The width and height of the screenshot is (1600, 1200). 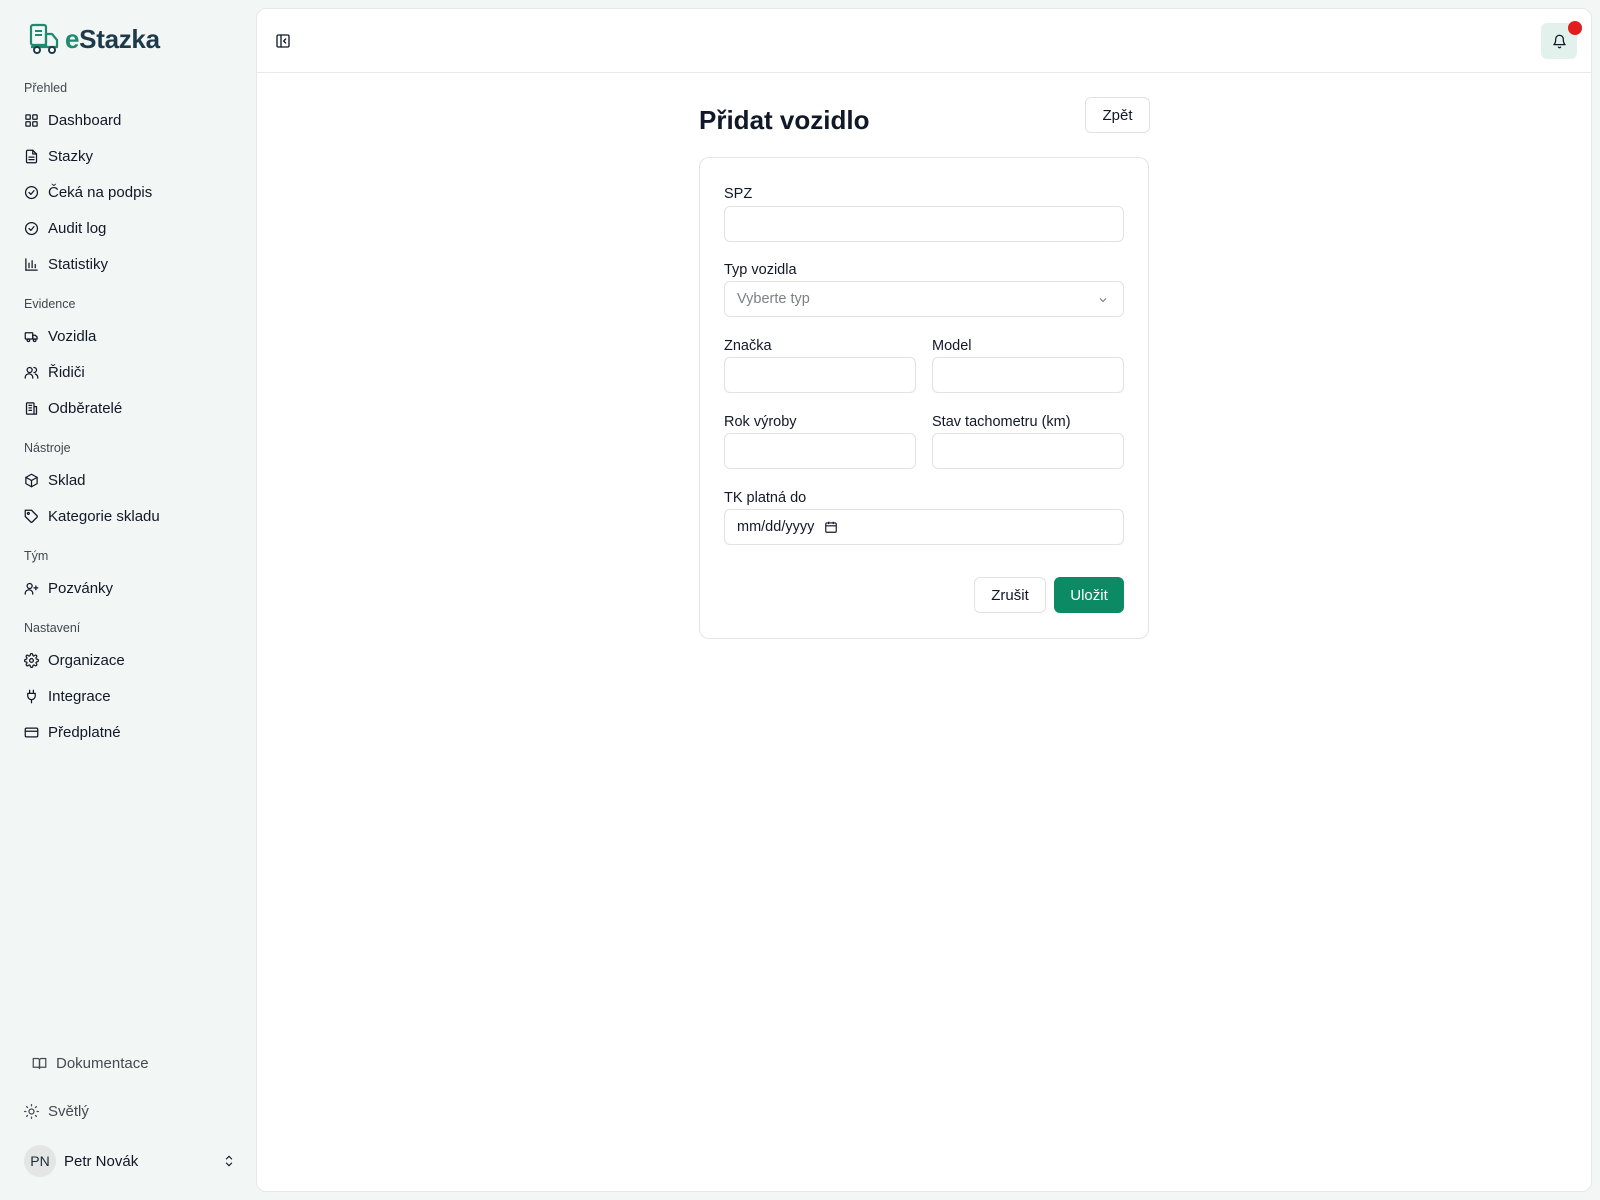 I want to click on sidebar-item-label: Vozidla, so click(x=72, y=336).